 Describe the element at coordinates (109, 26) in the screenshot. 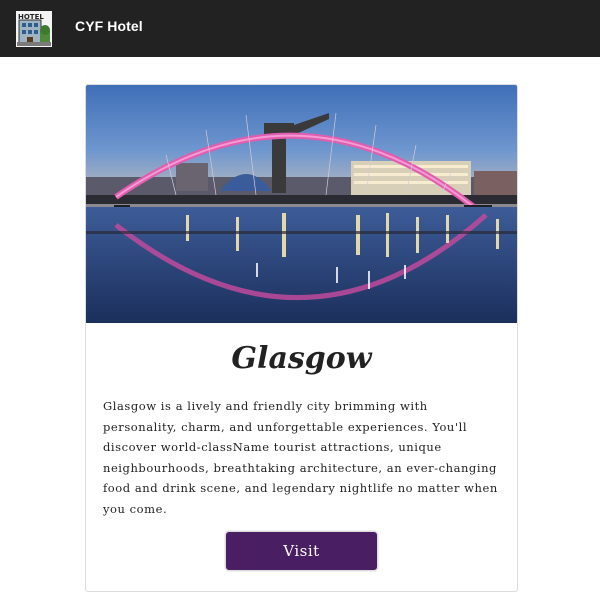

I see `brand-name: CYF Hotel` at that location.